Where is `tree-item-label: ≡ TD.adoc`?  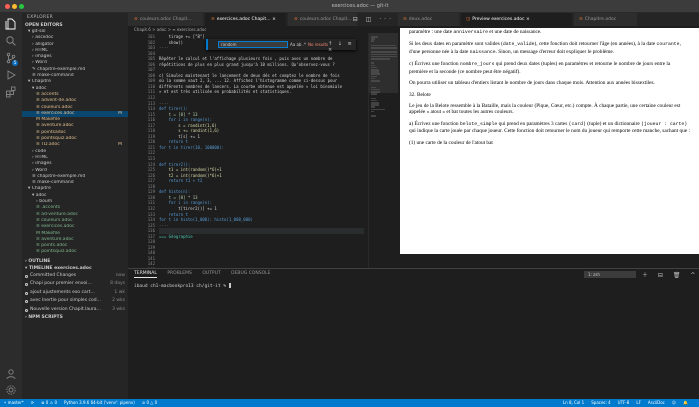
tree-item-label: ≡ TD.adoc is located at coordinates (48, 145).